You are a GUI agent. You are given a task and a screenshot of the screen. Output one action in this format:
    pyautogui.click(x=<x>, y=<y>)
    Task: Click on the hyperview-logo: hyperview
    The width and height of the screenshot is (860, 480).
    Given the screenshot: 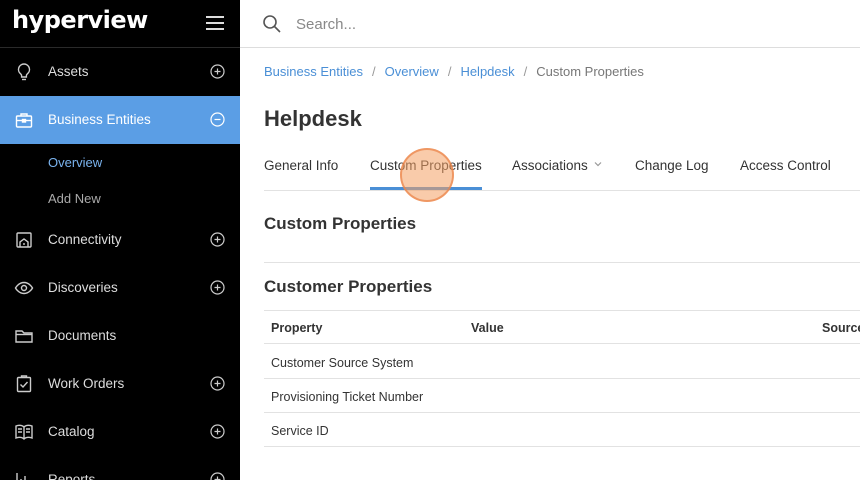 What is the action you would take?
    pyautogui.click(x=80, y=20)
    